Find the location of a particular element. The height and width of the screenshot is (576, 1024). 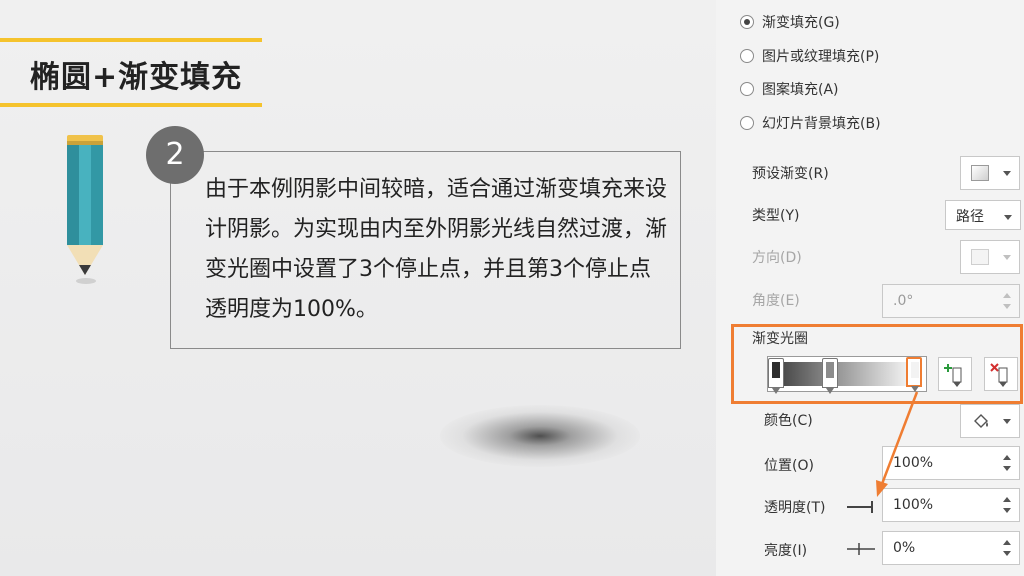

gradient-swatch is located at coordinates (980, 173).